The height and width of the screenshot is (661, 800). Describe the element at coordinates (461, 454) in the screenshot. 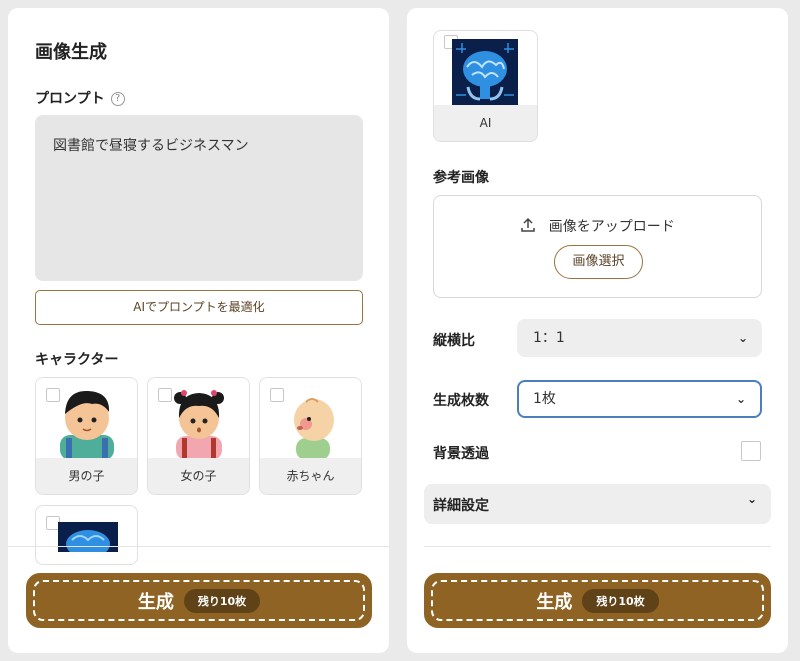

I see `background-transparent-label: 背景透過` at that location.